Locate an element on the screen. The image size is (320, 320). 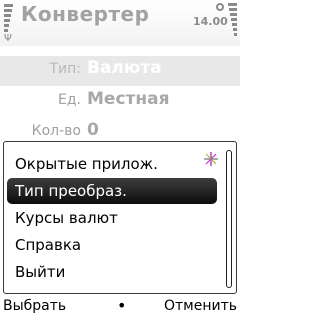
menu-item-help: Справка is located at coordinates (112, 245).